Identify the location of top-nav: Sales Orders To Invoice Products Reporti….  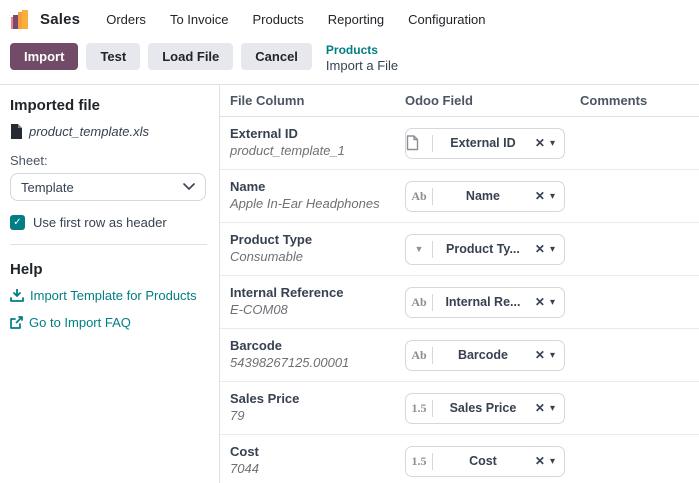
(349, 19).